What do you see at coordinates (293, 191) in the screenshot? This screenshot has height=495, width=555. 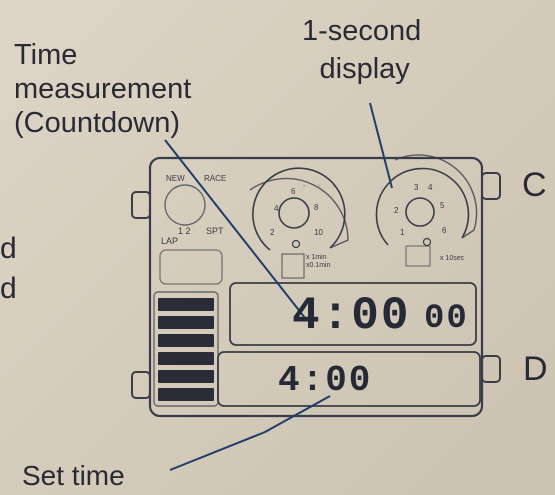 I see `dial1-digit: 6` at bounding box center [293, 191].